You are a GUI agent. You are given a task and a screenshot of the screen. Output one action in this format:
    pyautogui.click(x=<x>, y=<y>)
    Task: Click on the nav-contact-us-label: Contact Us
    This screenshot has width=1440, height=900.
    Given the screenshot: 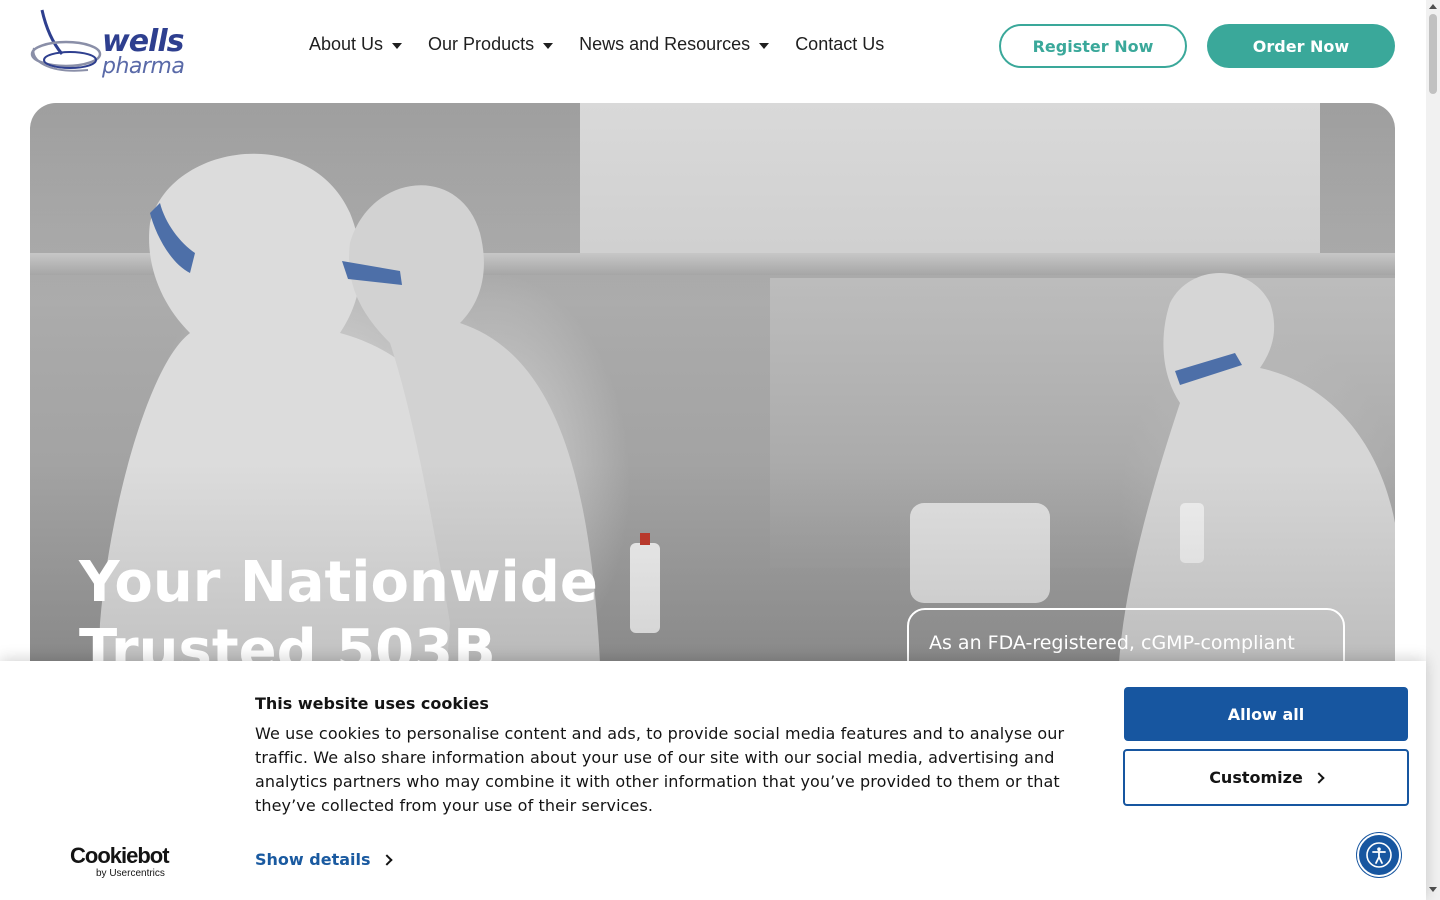 What is the action you would take?
    pyautogui.click(x=840, y=44)
    